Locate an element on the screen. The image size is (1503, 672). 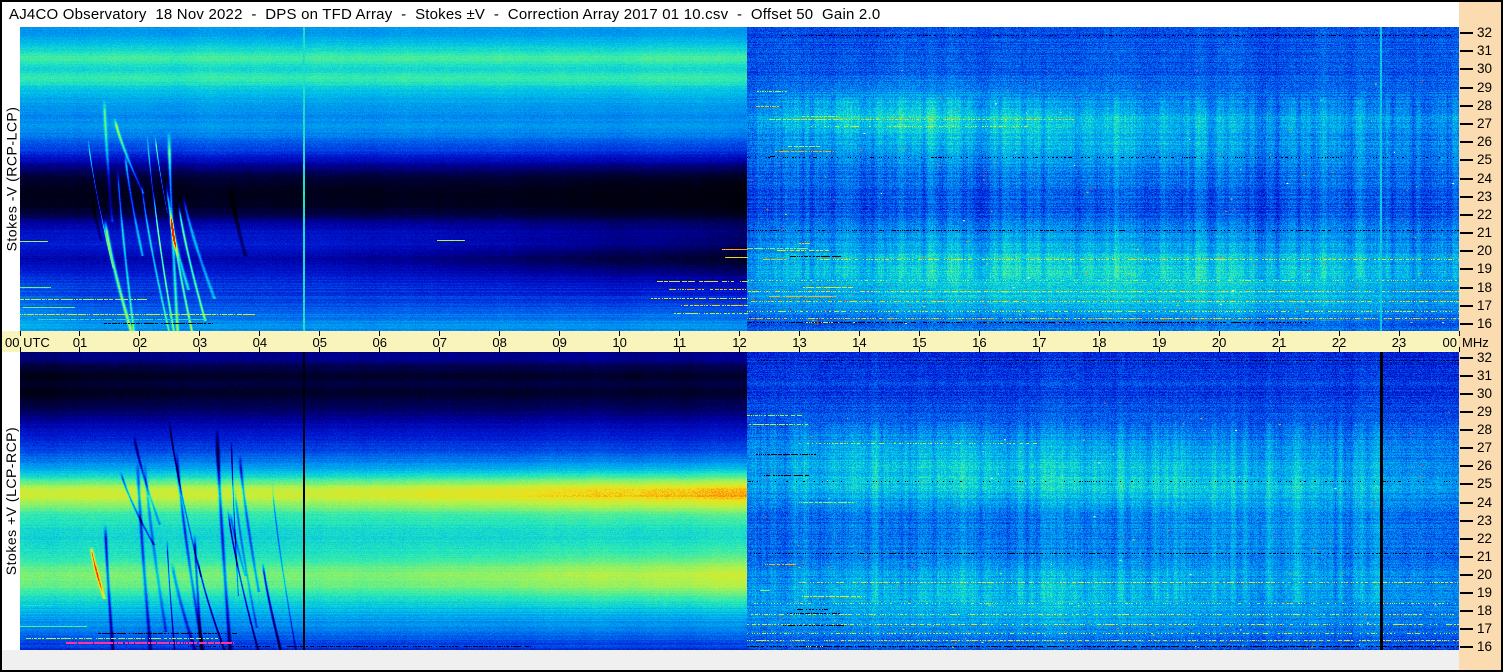
hour-label: 21 is located at coordinates (1279, 342).